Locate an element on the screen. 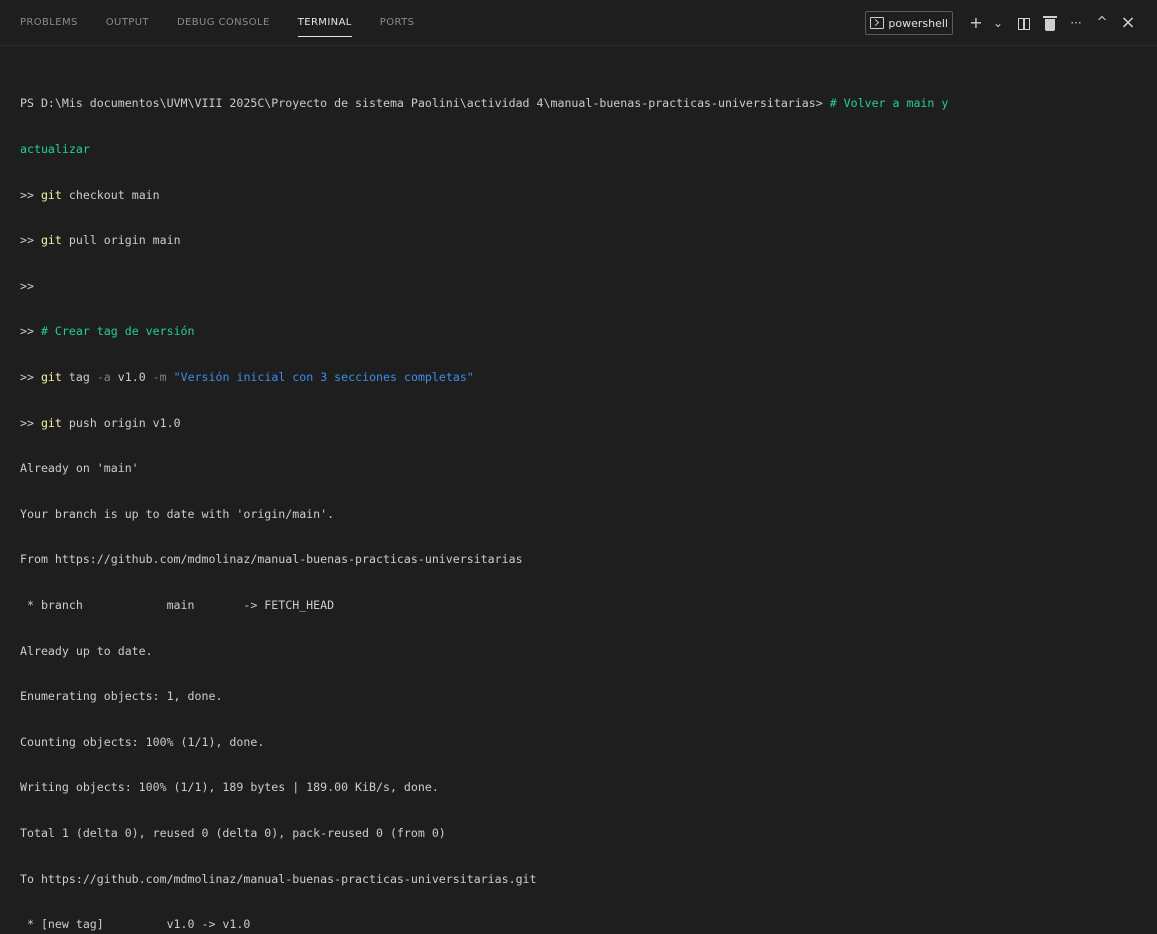 This screenshot has width=1157, height=934. command-line: >> is located at coordinates (583, 286).